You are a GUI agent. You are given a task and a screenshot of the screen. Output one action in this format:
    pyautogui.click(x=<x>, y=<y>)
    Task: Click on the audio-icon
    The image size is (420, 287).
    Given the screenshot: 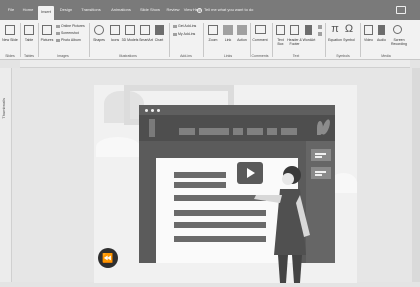 What is the action you would take?
    pyautogui.click(x=381, y=30)
    